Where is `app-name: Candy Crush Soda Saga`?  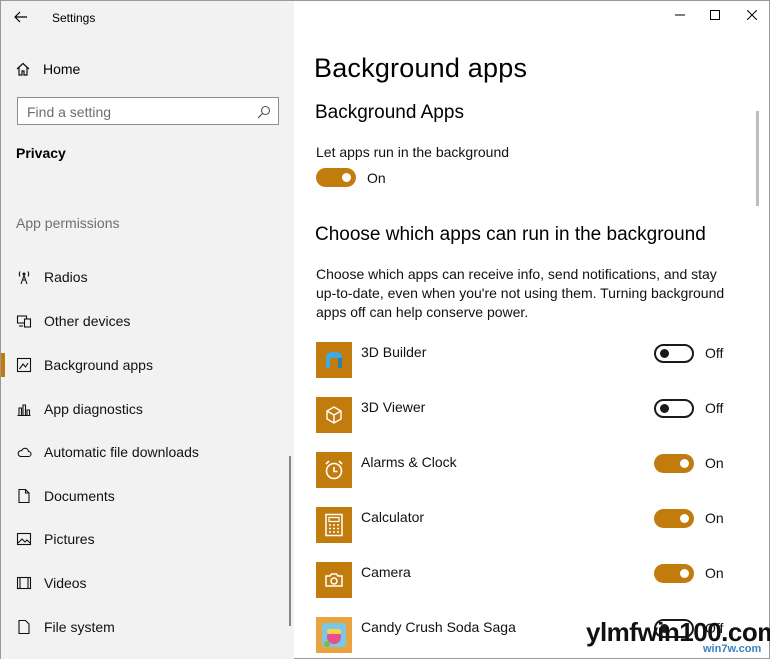 app-name: Candy Crush Soda Saga is located at coordinates (438, 627).